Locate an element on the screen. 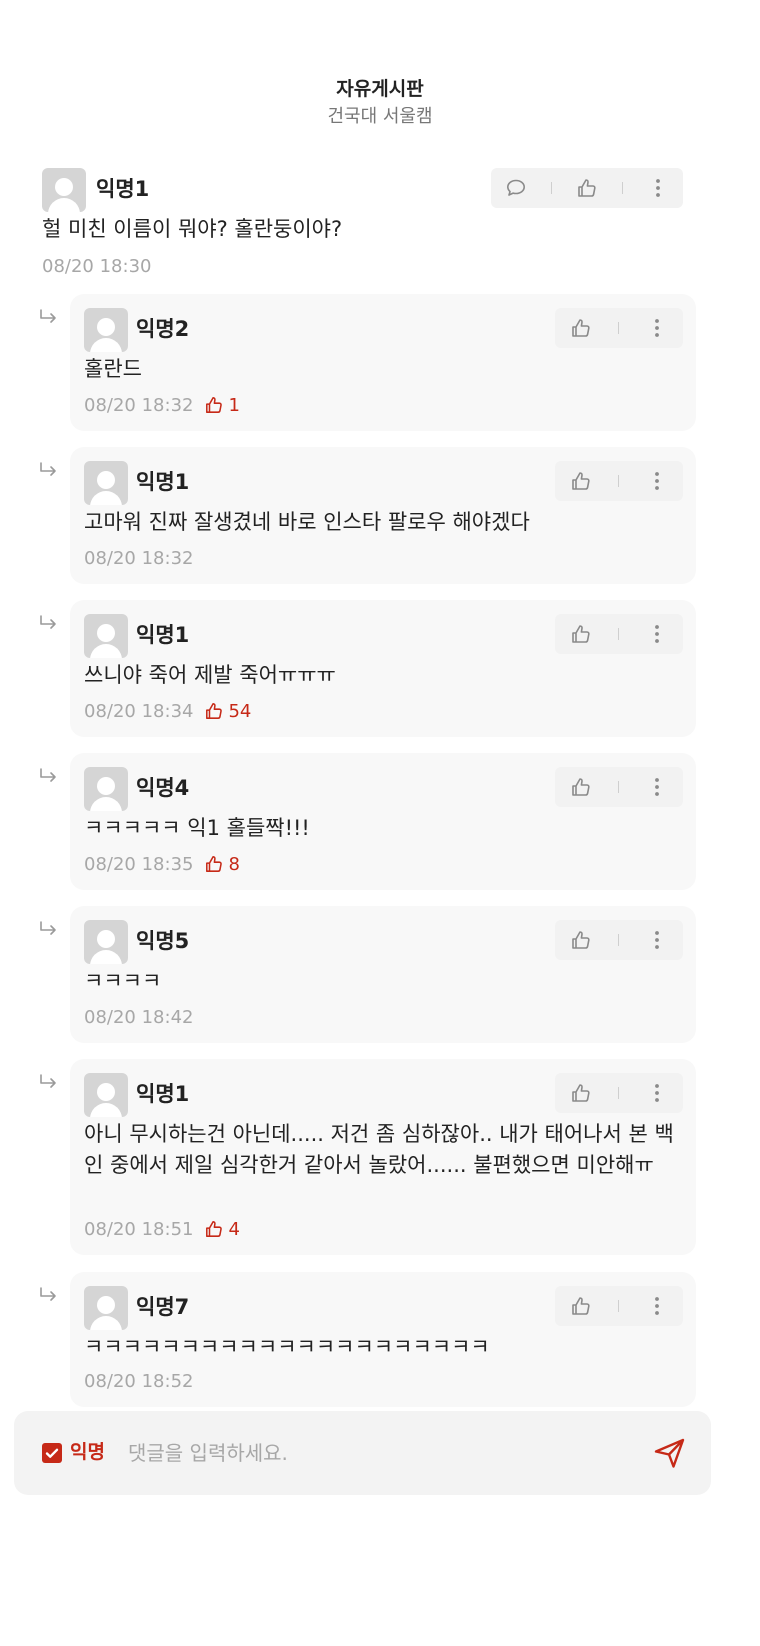 The width and height of the screenshot is (760, 1646). reply-card: 익명1 쓰니야 죽어 제발 죽어ㅠㅠㅠ 08/20 18:34 54 is located at coordinates (383, 668).